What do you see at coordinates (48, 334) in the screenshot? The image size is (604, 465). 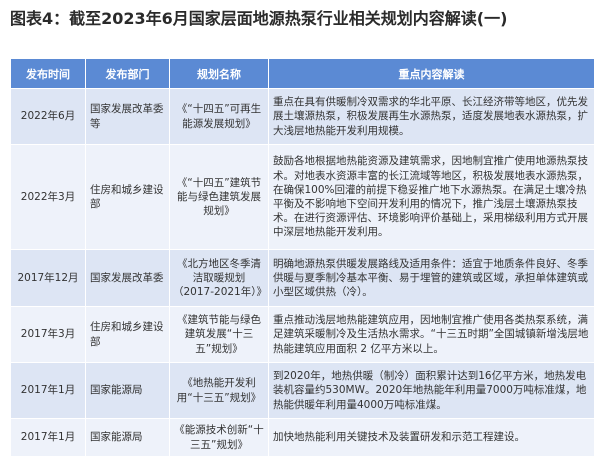 I see `cell-time: 2017年3月` at bounding box center [48, 334].